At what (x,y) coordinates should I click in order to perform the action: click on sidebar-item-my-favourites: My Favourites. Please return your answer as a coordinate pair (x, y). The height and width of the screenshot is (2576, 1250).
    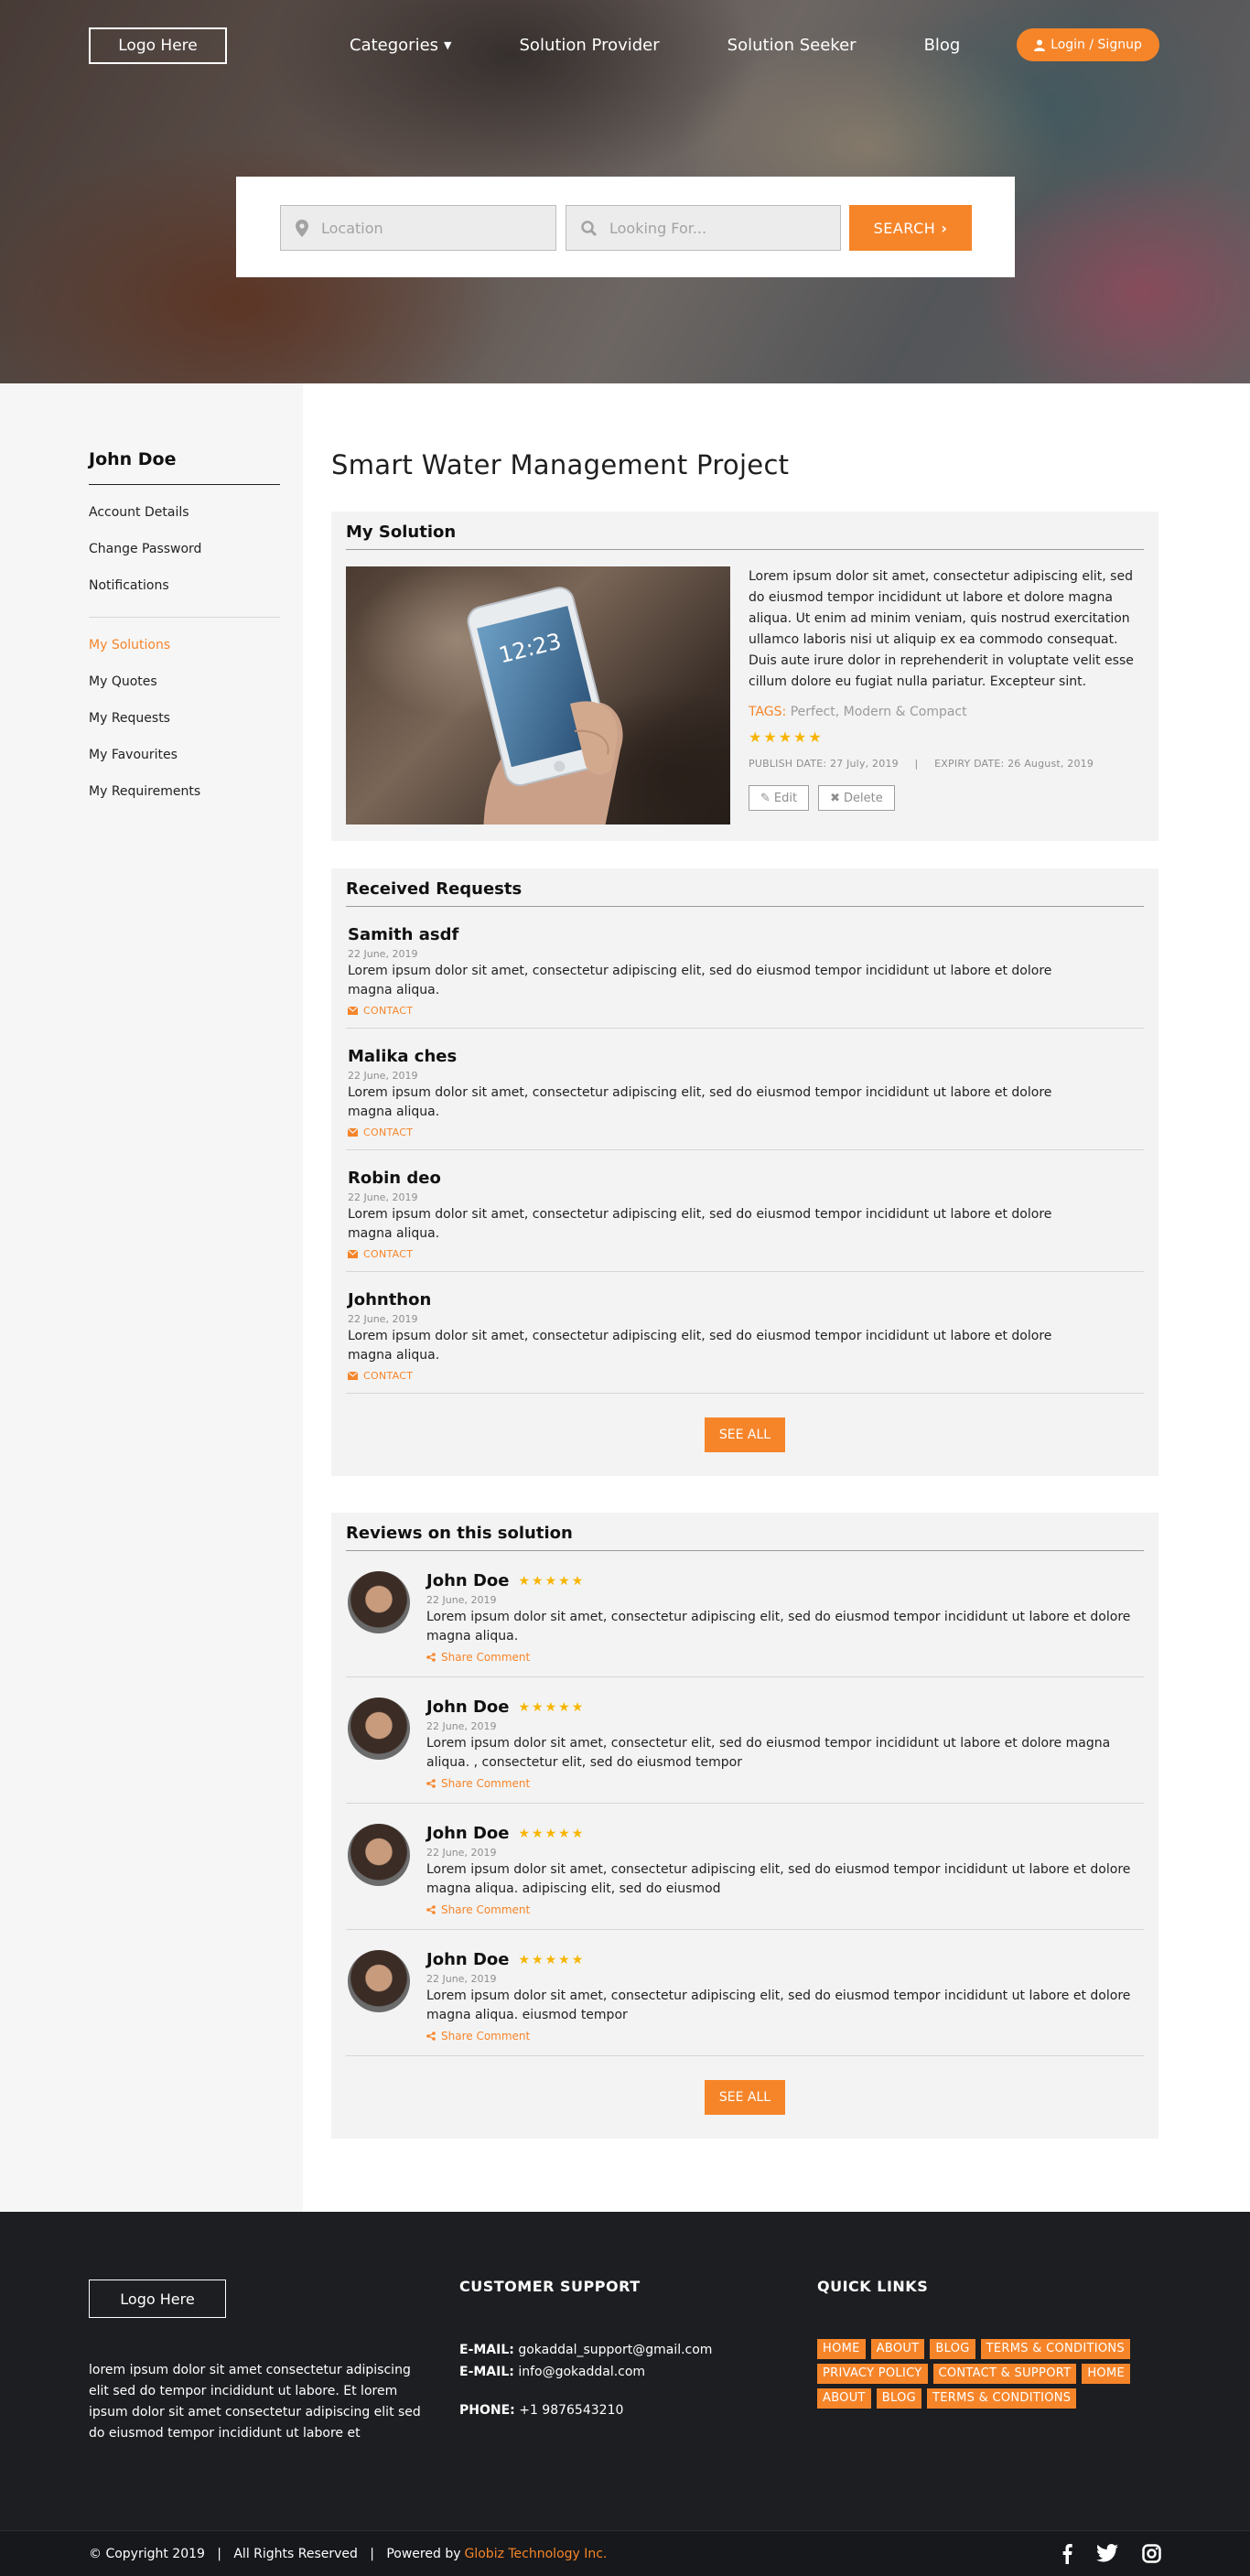
    Looking at the image, I should click on (184, 755).